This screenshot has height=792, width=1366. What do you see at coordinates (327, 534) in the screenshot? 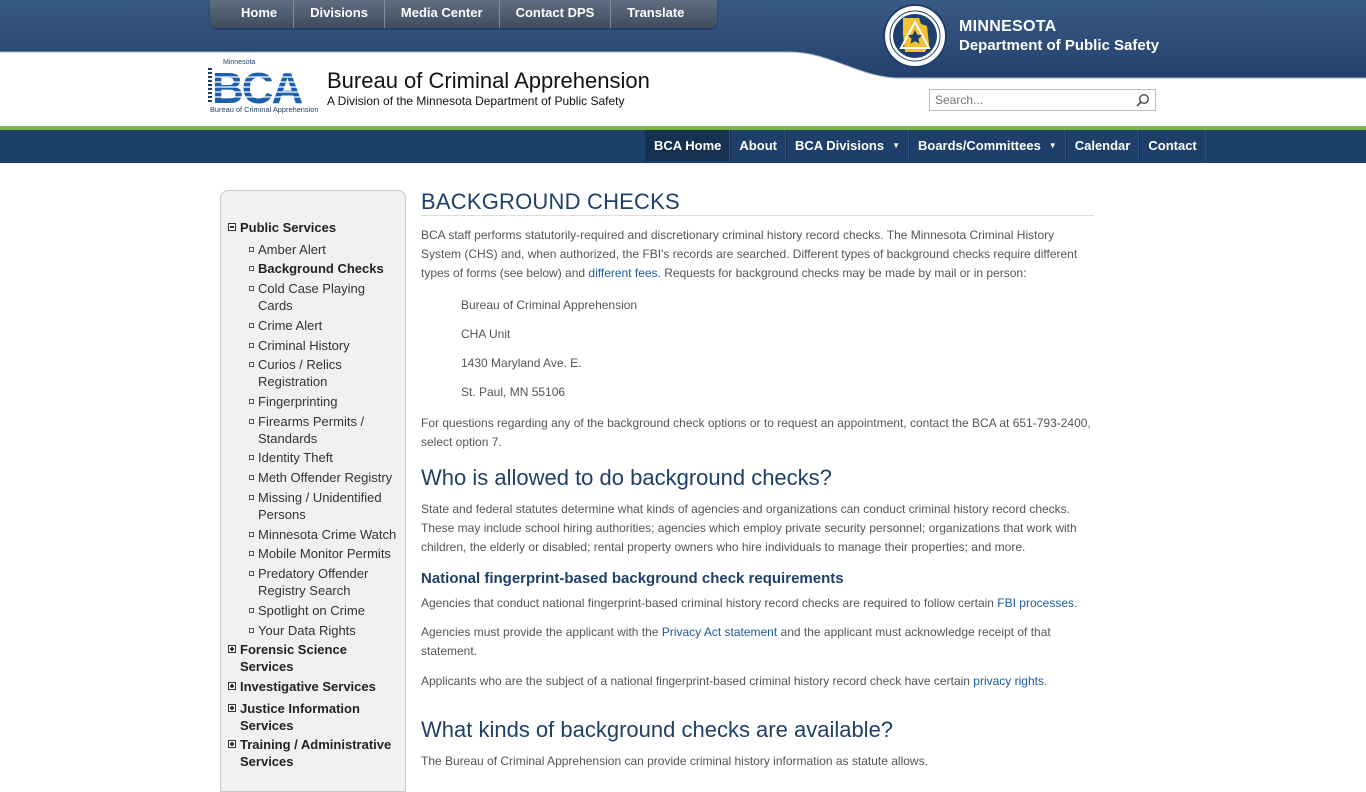
I see `sidebar-item-label: Minnesota Crime Watch` at bounding box center [327, 534].